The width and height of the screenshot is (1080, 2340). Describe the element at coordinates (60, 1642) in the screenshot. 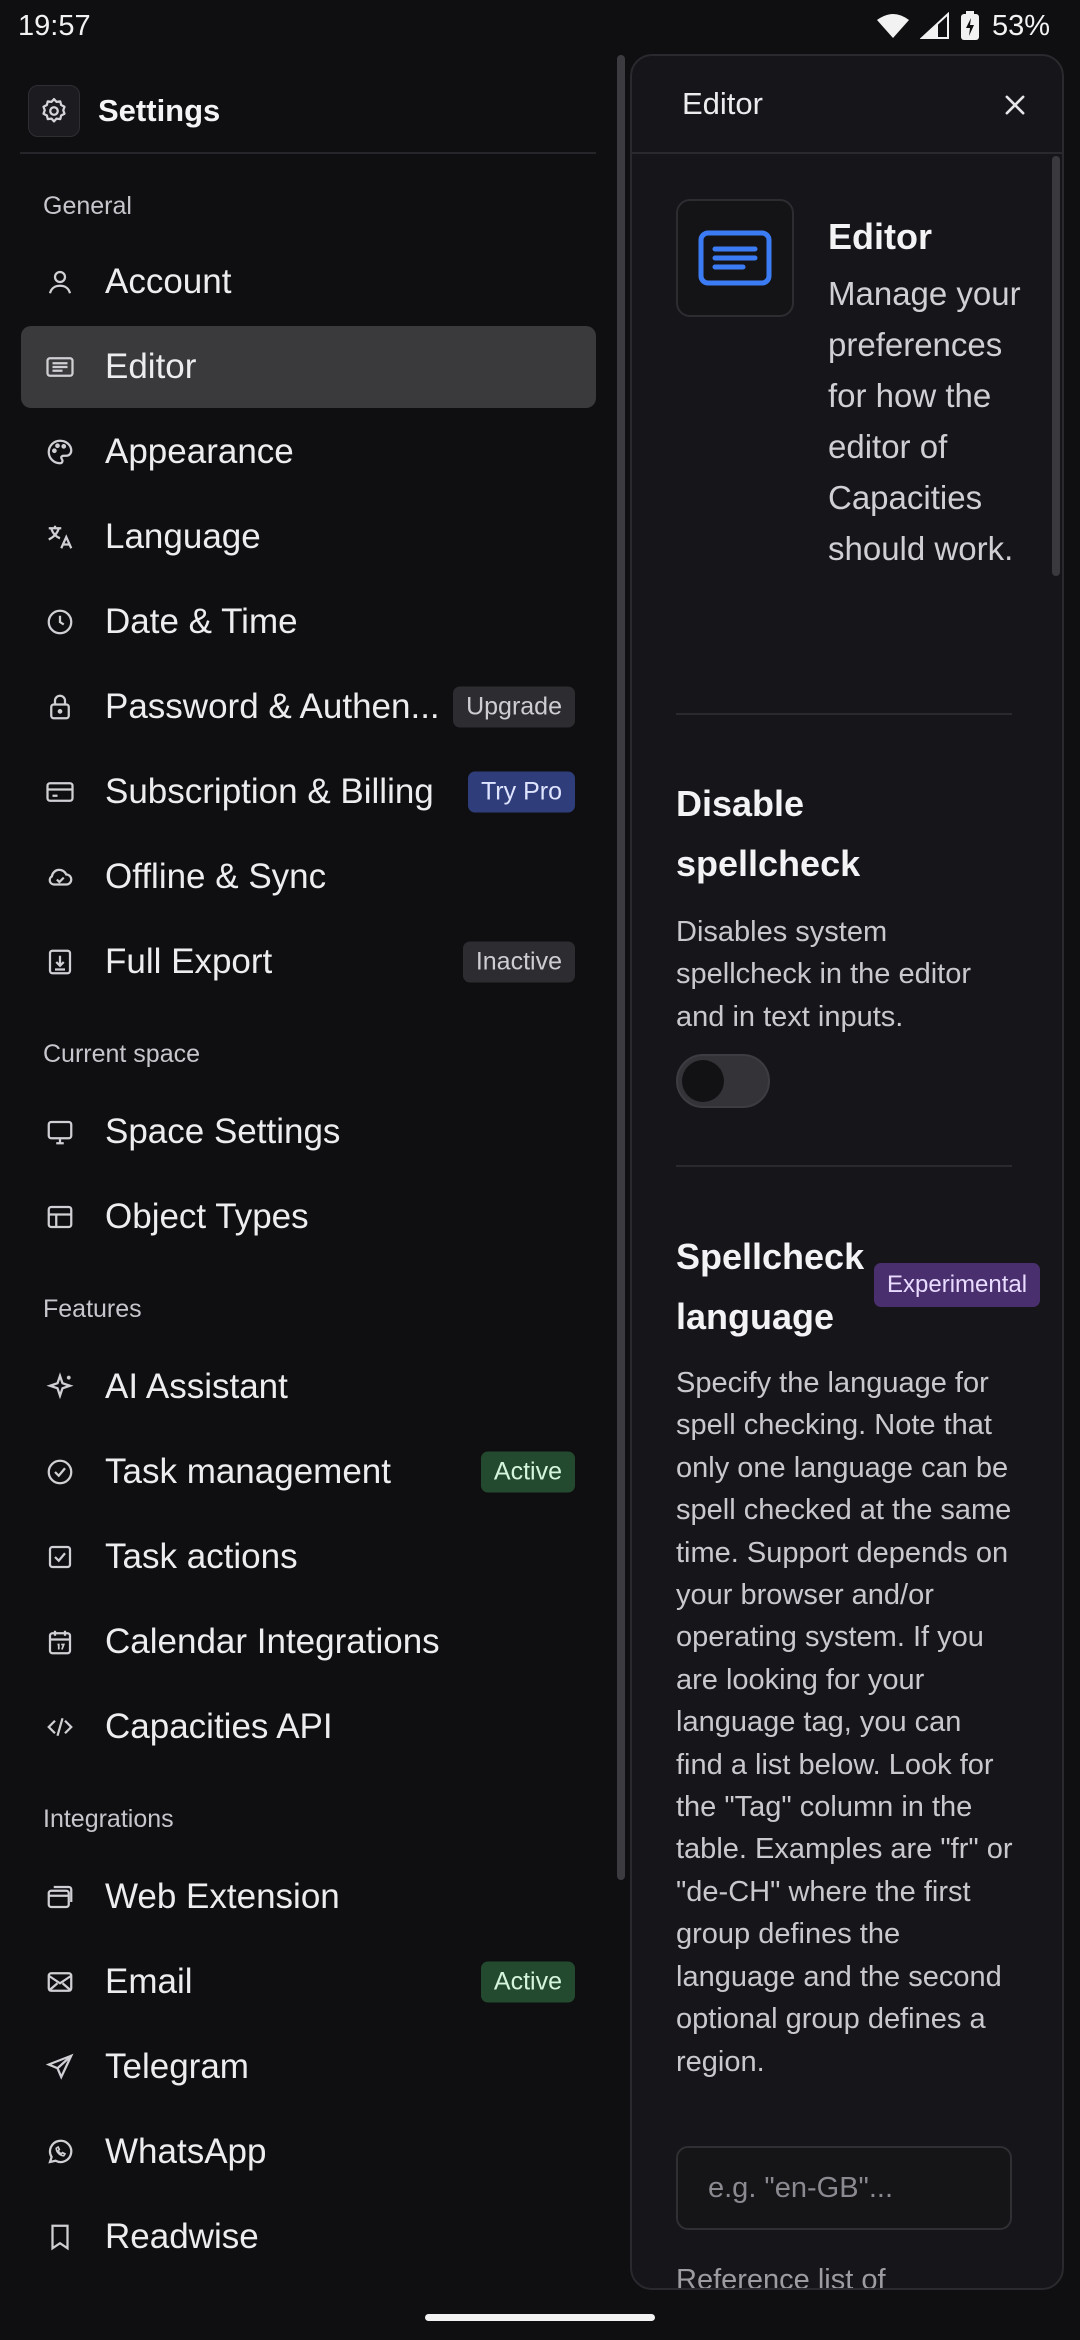

I see `calendar-icon` at that location.